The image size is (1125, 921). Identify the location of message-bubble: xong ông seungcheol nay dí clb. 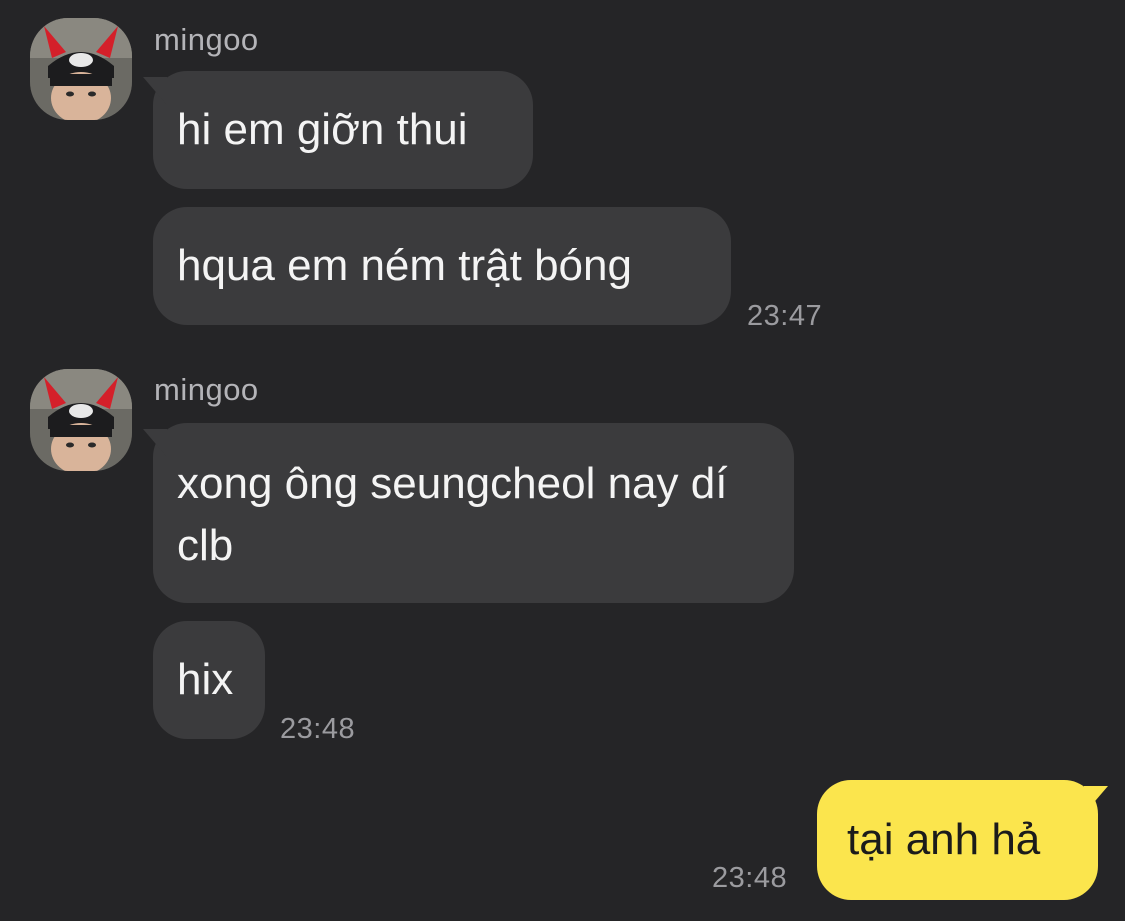
(473, 513).